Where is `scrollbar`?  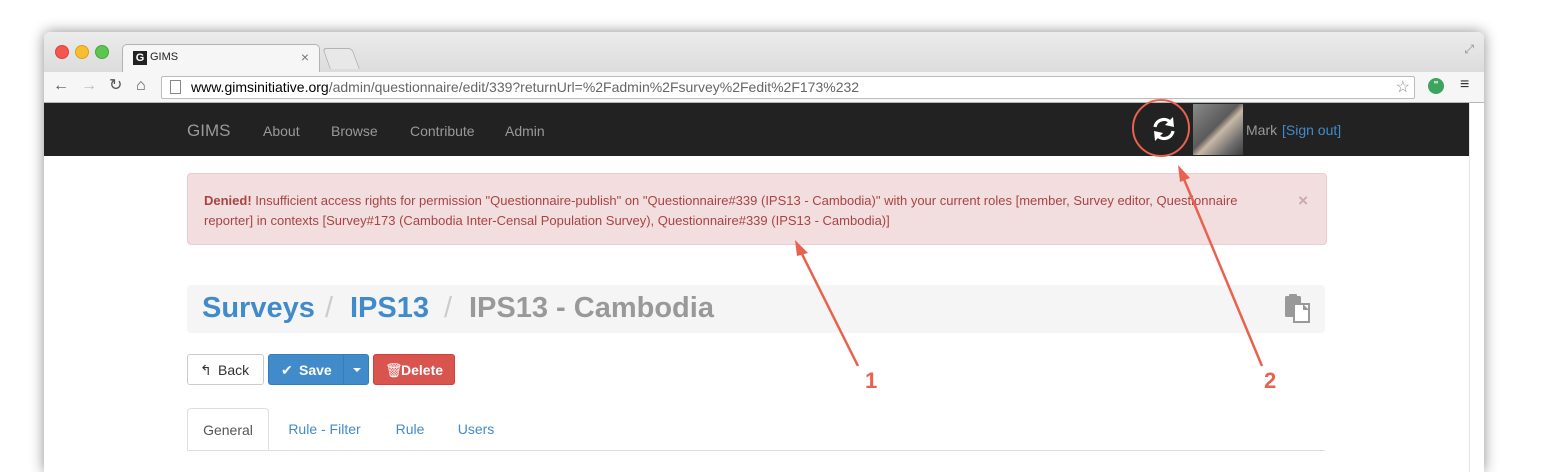 scrollbar is located at coordinates (1476, 287).